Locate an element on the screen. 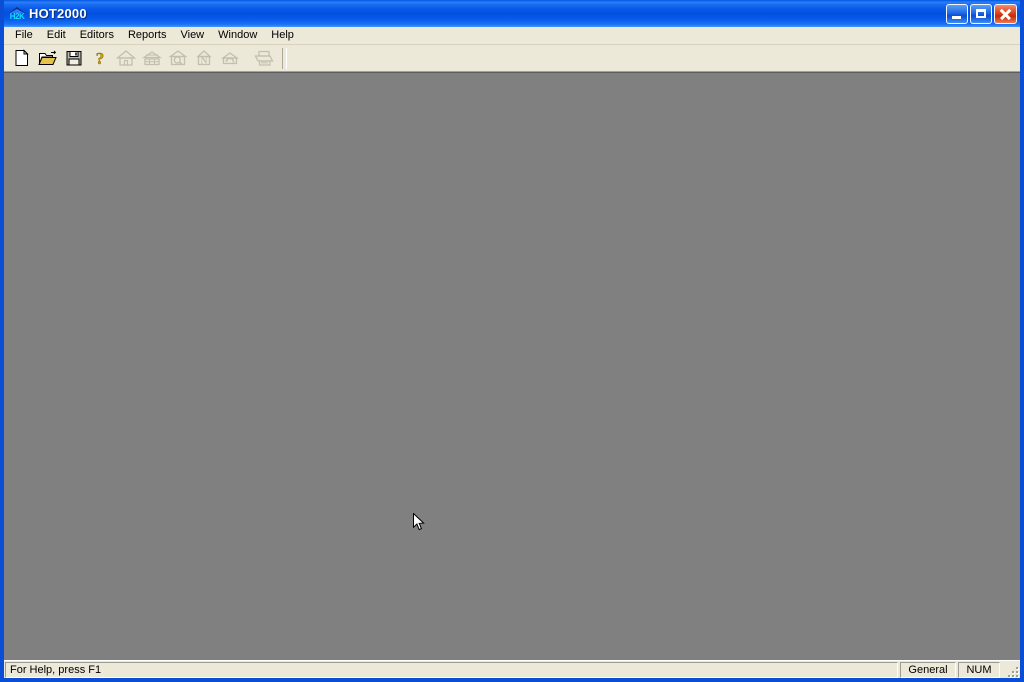 This screenshot has height=682, width=1024. new-document-icon is located at coordinates (22, 57).